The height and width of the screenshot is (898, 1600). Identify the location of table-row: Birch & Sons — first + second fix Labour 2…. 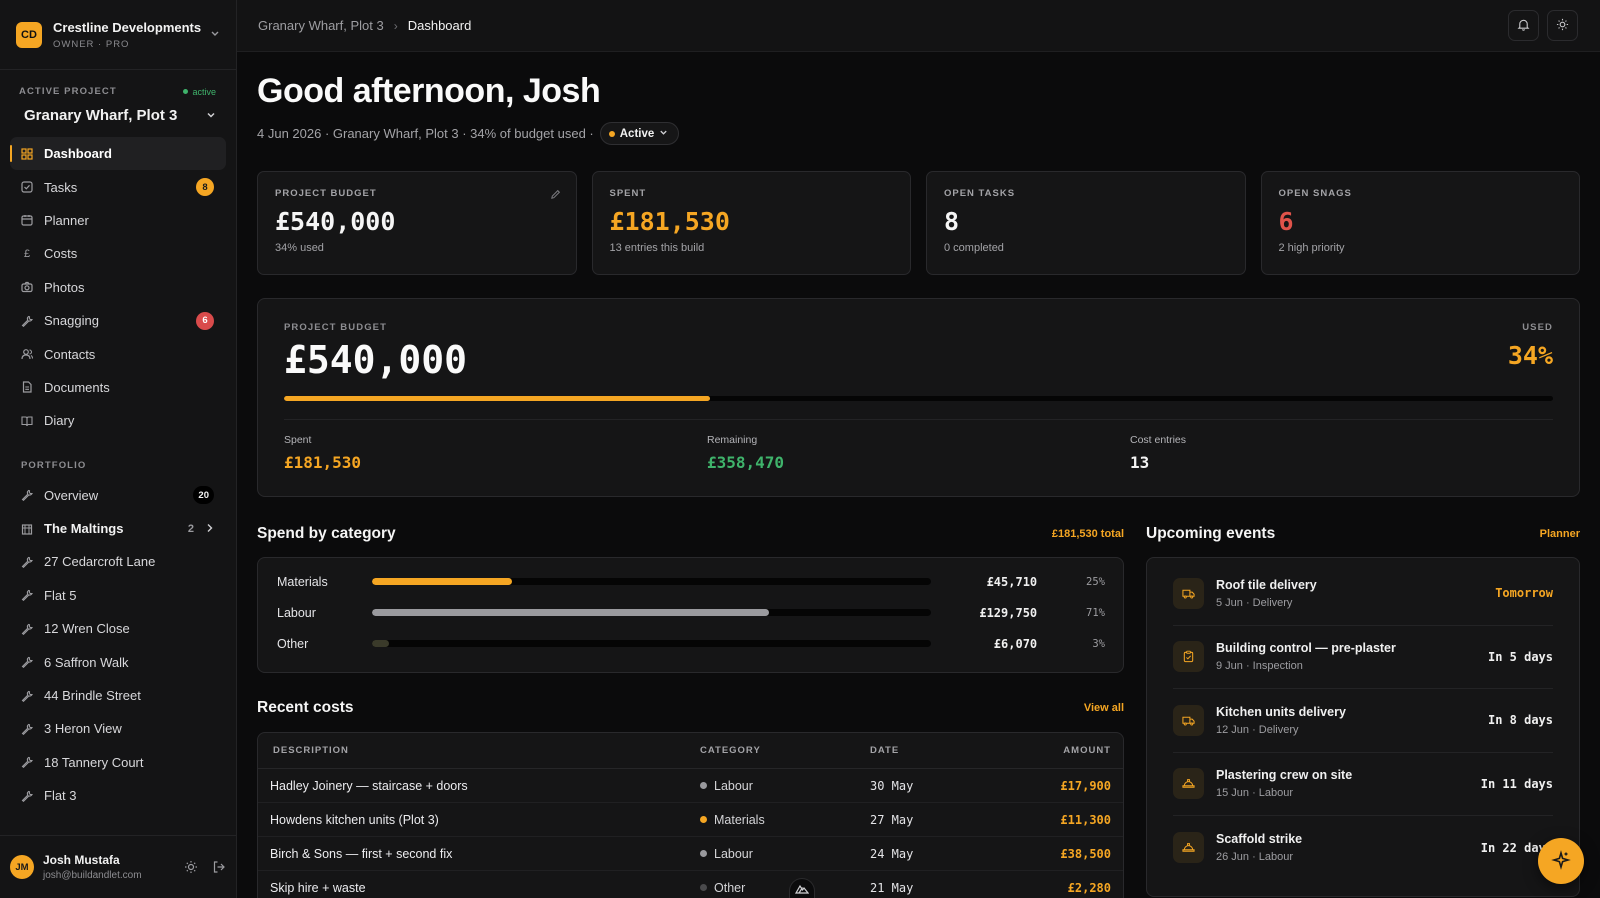
(690, 854).